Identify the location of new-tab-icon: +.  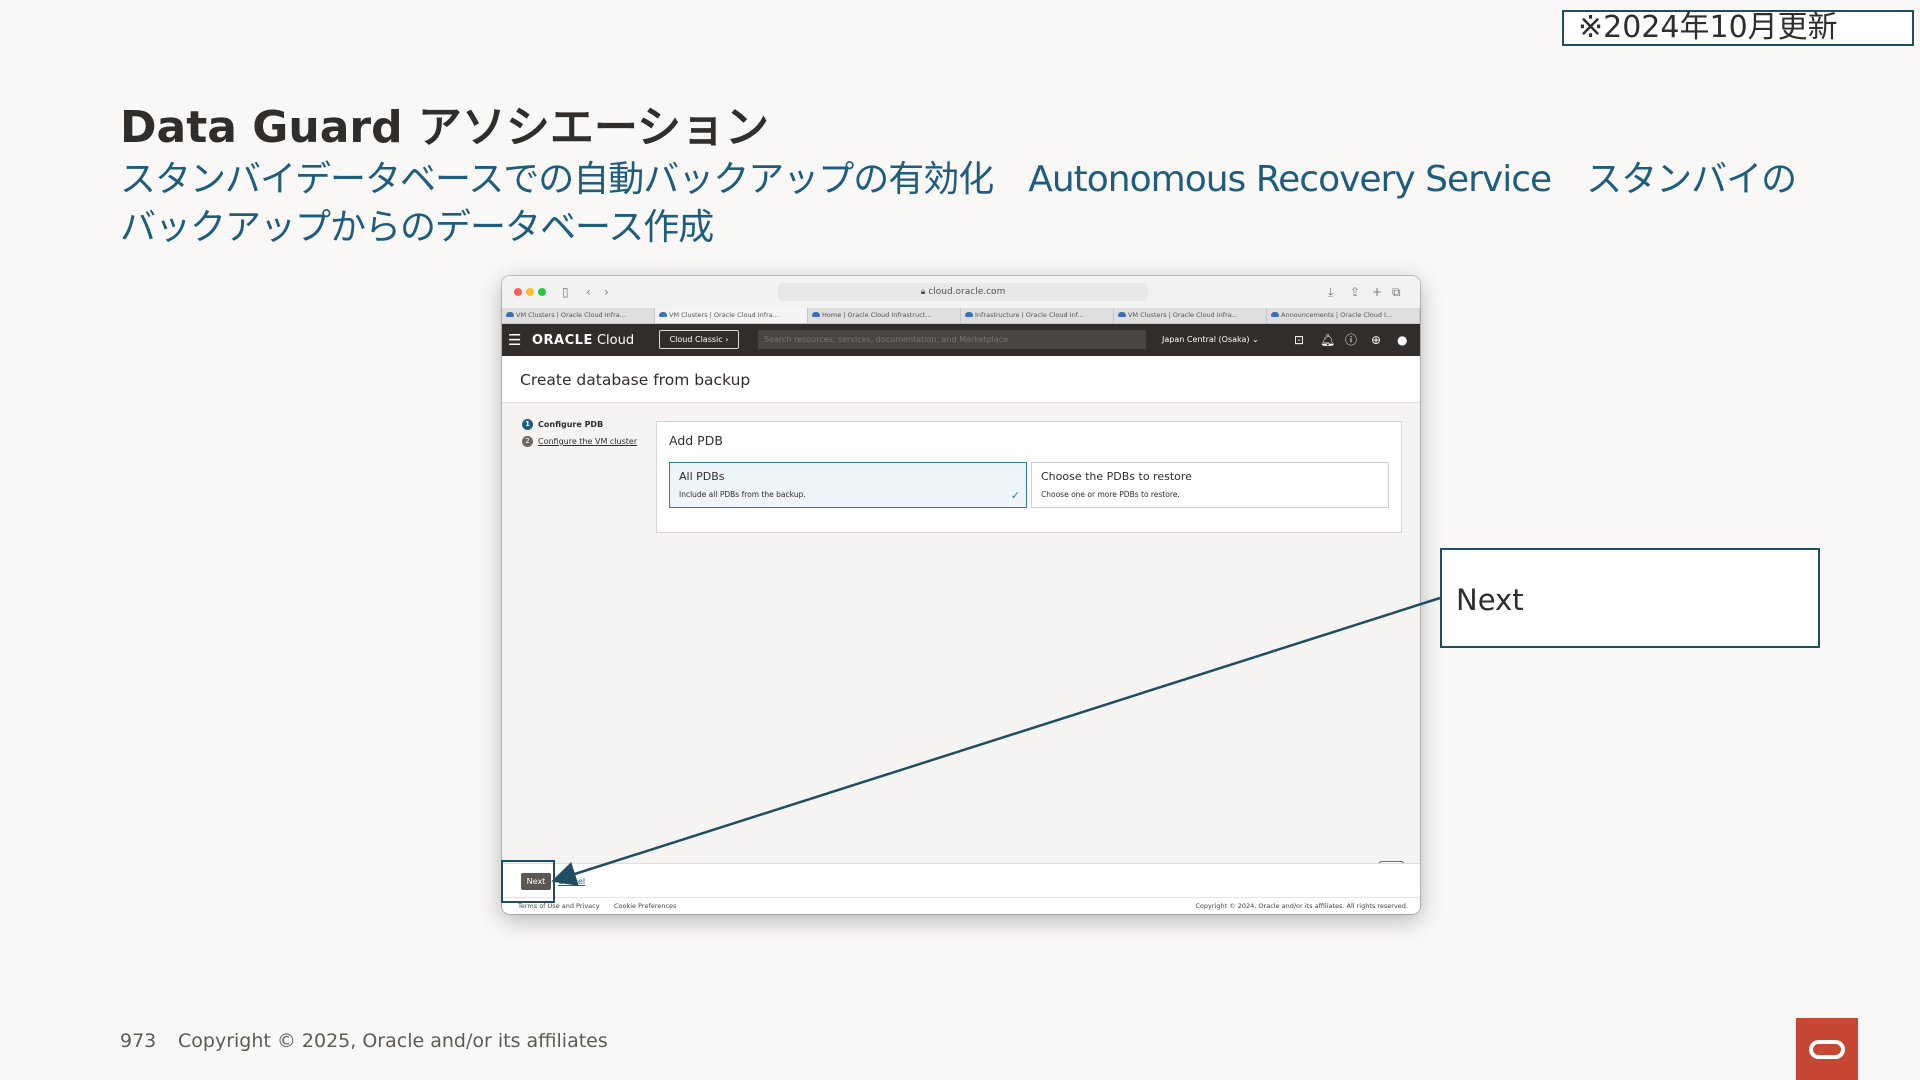
(1377, 292).